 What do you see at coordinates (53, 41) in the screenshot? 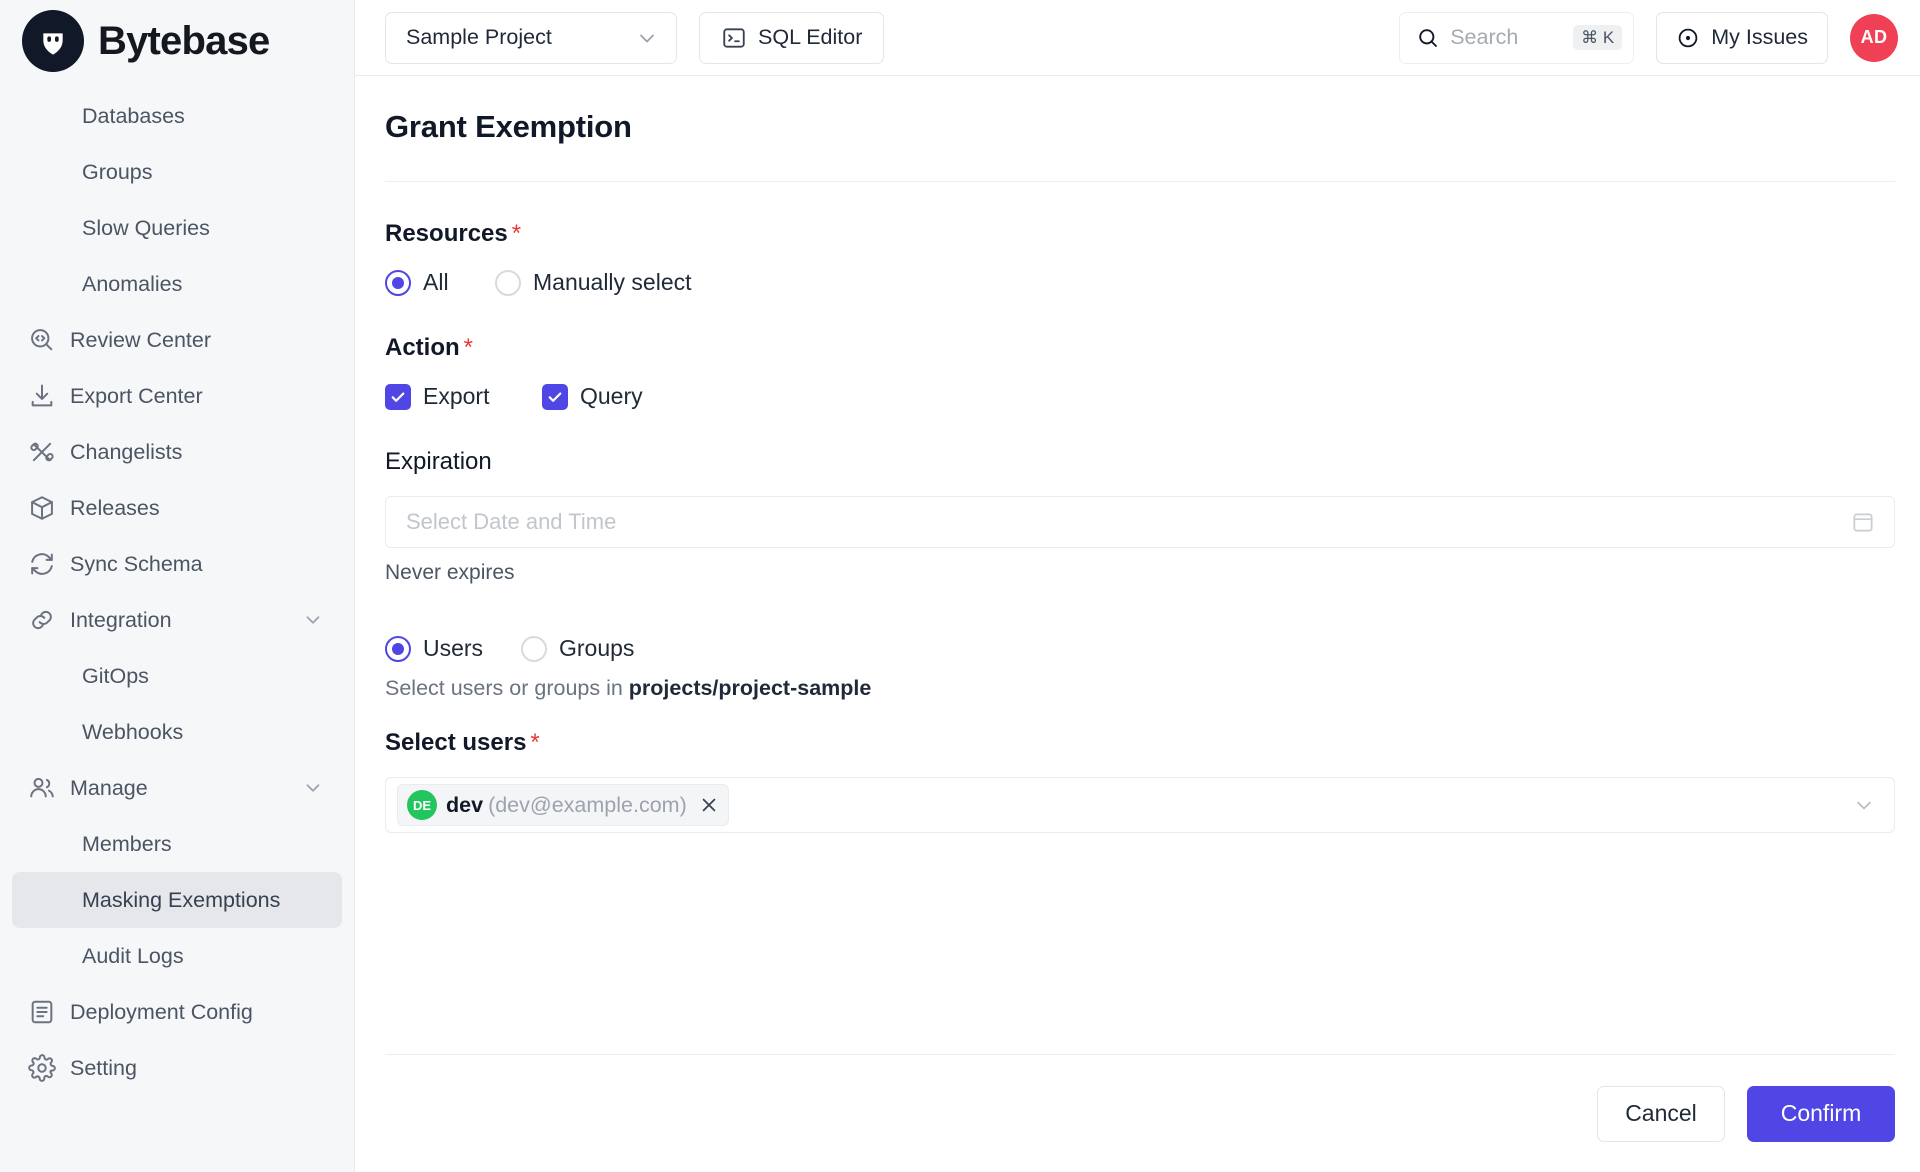
I see `bytebase-logo-icon` at bounding box center [53, 41].